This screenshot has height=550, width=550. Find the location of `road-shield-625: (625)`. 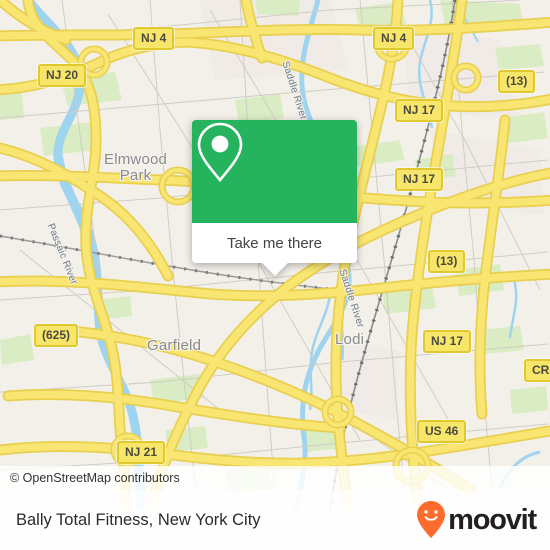

road-shield-625: (625) is located at coordinates (56, 335).